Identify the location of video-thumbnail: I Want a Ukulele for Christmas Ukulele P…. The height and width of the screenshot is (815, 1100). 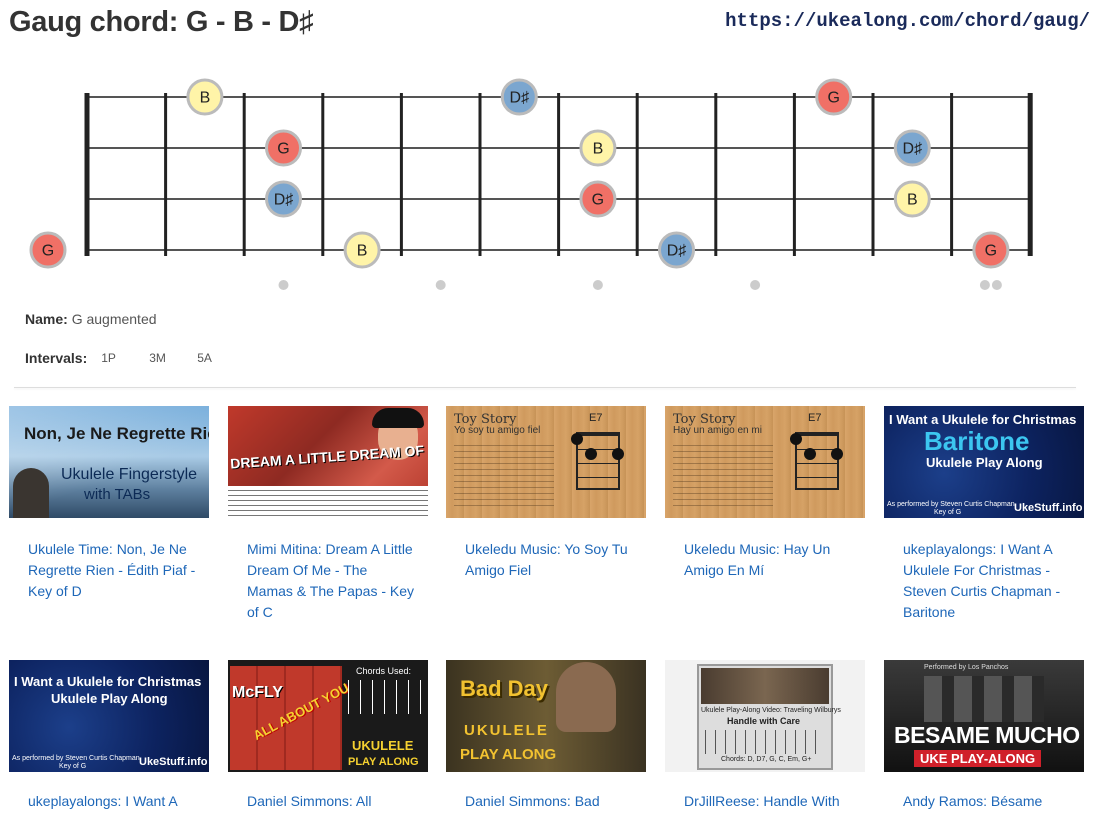
(109, 716).